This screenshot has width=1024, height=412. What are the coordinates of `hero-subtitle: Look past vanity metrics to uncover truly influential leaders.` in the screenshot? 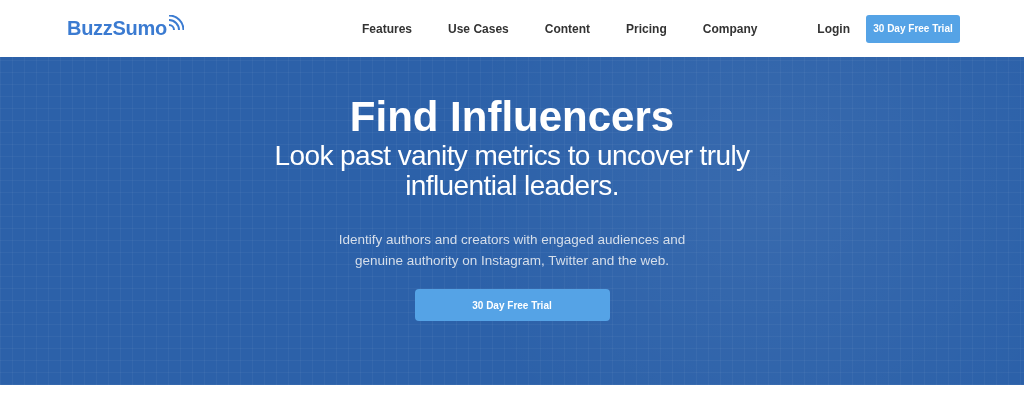 It's located at (512, 171).